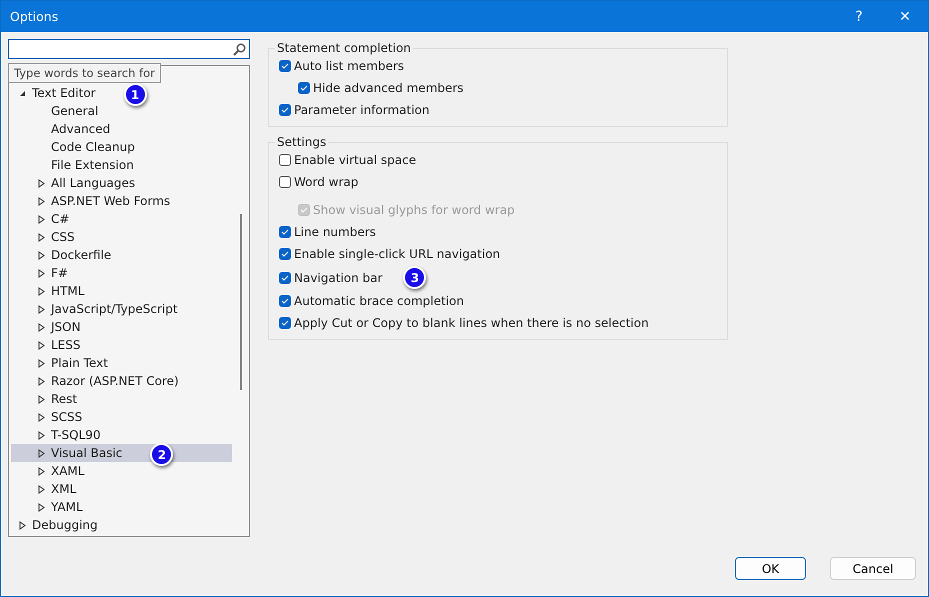 The width and height of the screenshot is (929, 597). Describe the element at coordinates (79, 363) in the screenshot. I see `tree-item-label: Plain Text` at that location.